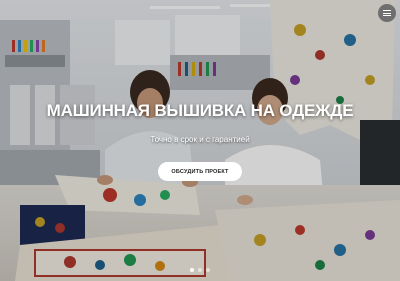 The height and width of the screenshot is (281, 400). What do you see at coordinates (200, 171) in the screenshot?
I see `discuss-project-button: ОБСУДИТЬ ПРОЕКТ` at bounding box center [200, 171].